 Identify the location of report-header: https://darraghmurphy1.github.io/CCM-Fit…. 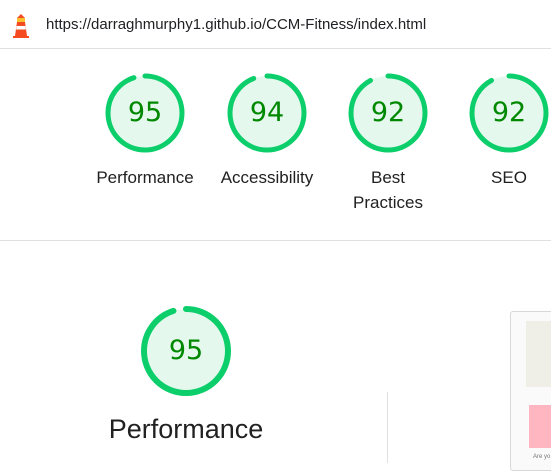
(275, 24).